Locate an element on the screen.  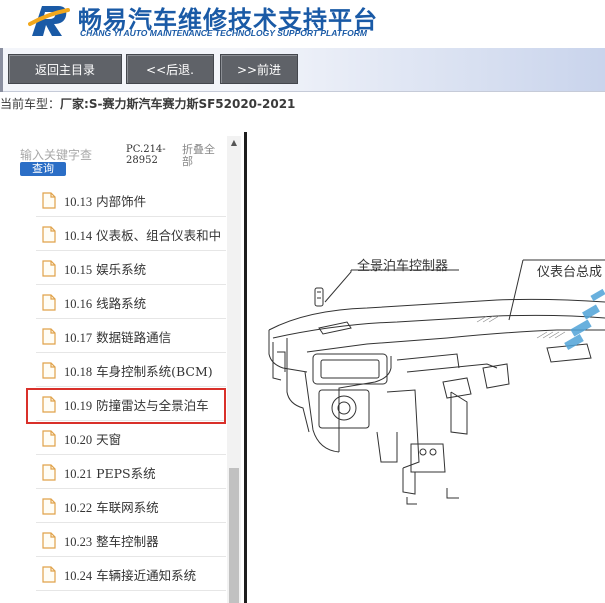
car-model-prefix: 当前车型： is located at coordinates (30, 104).